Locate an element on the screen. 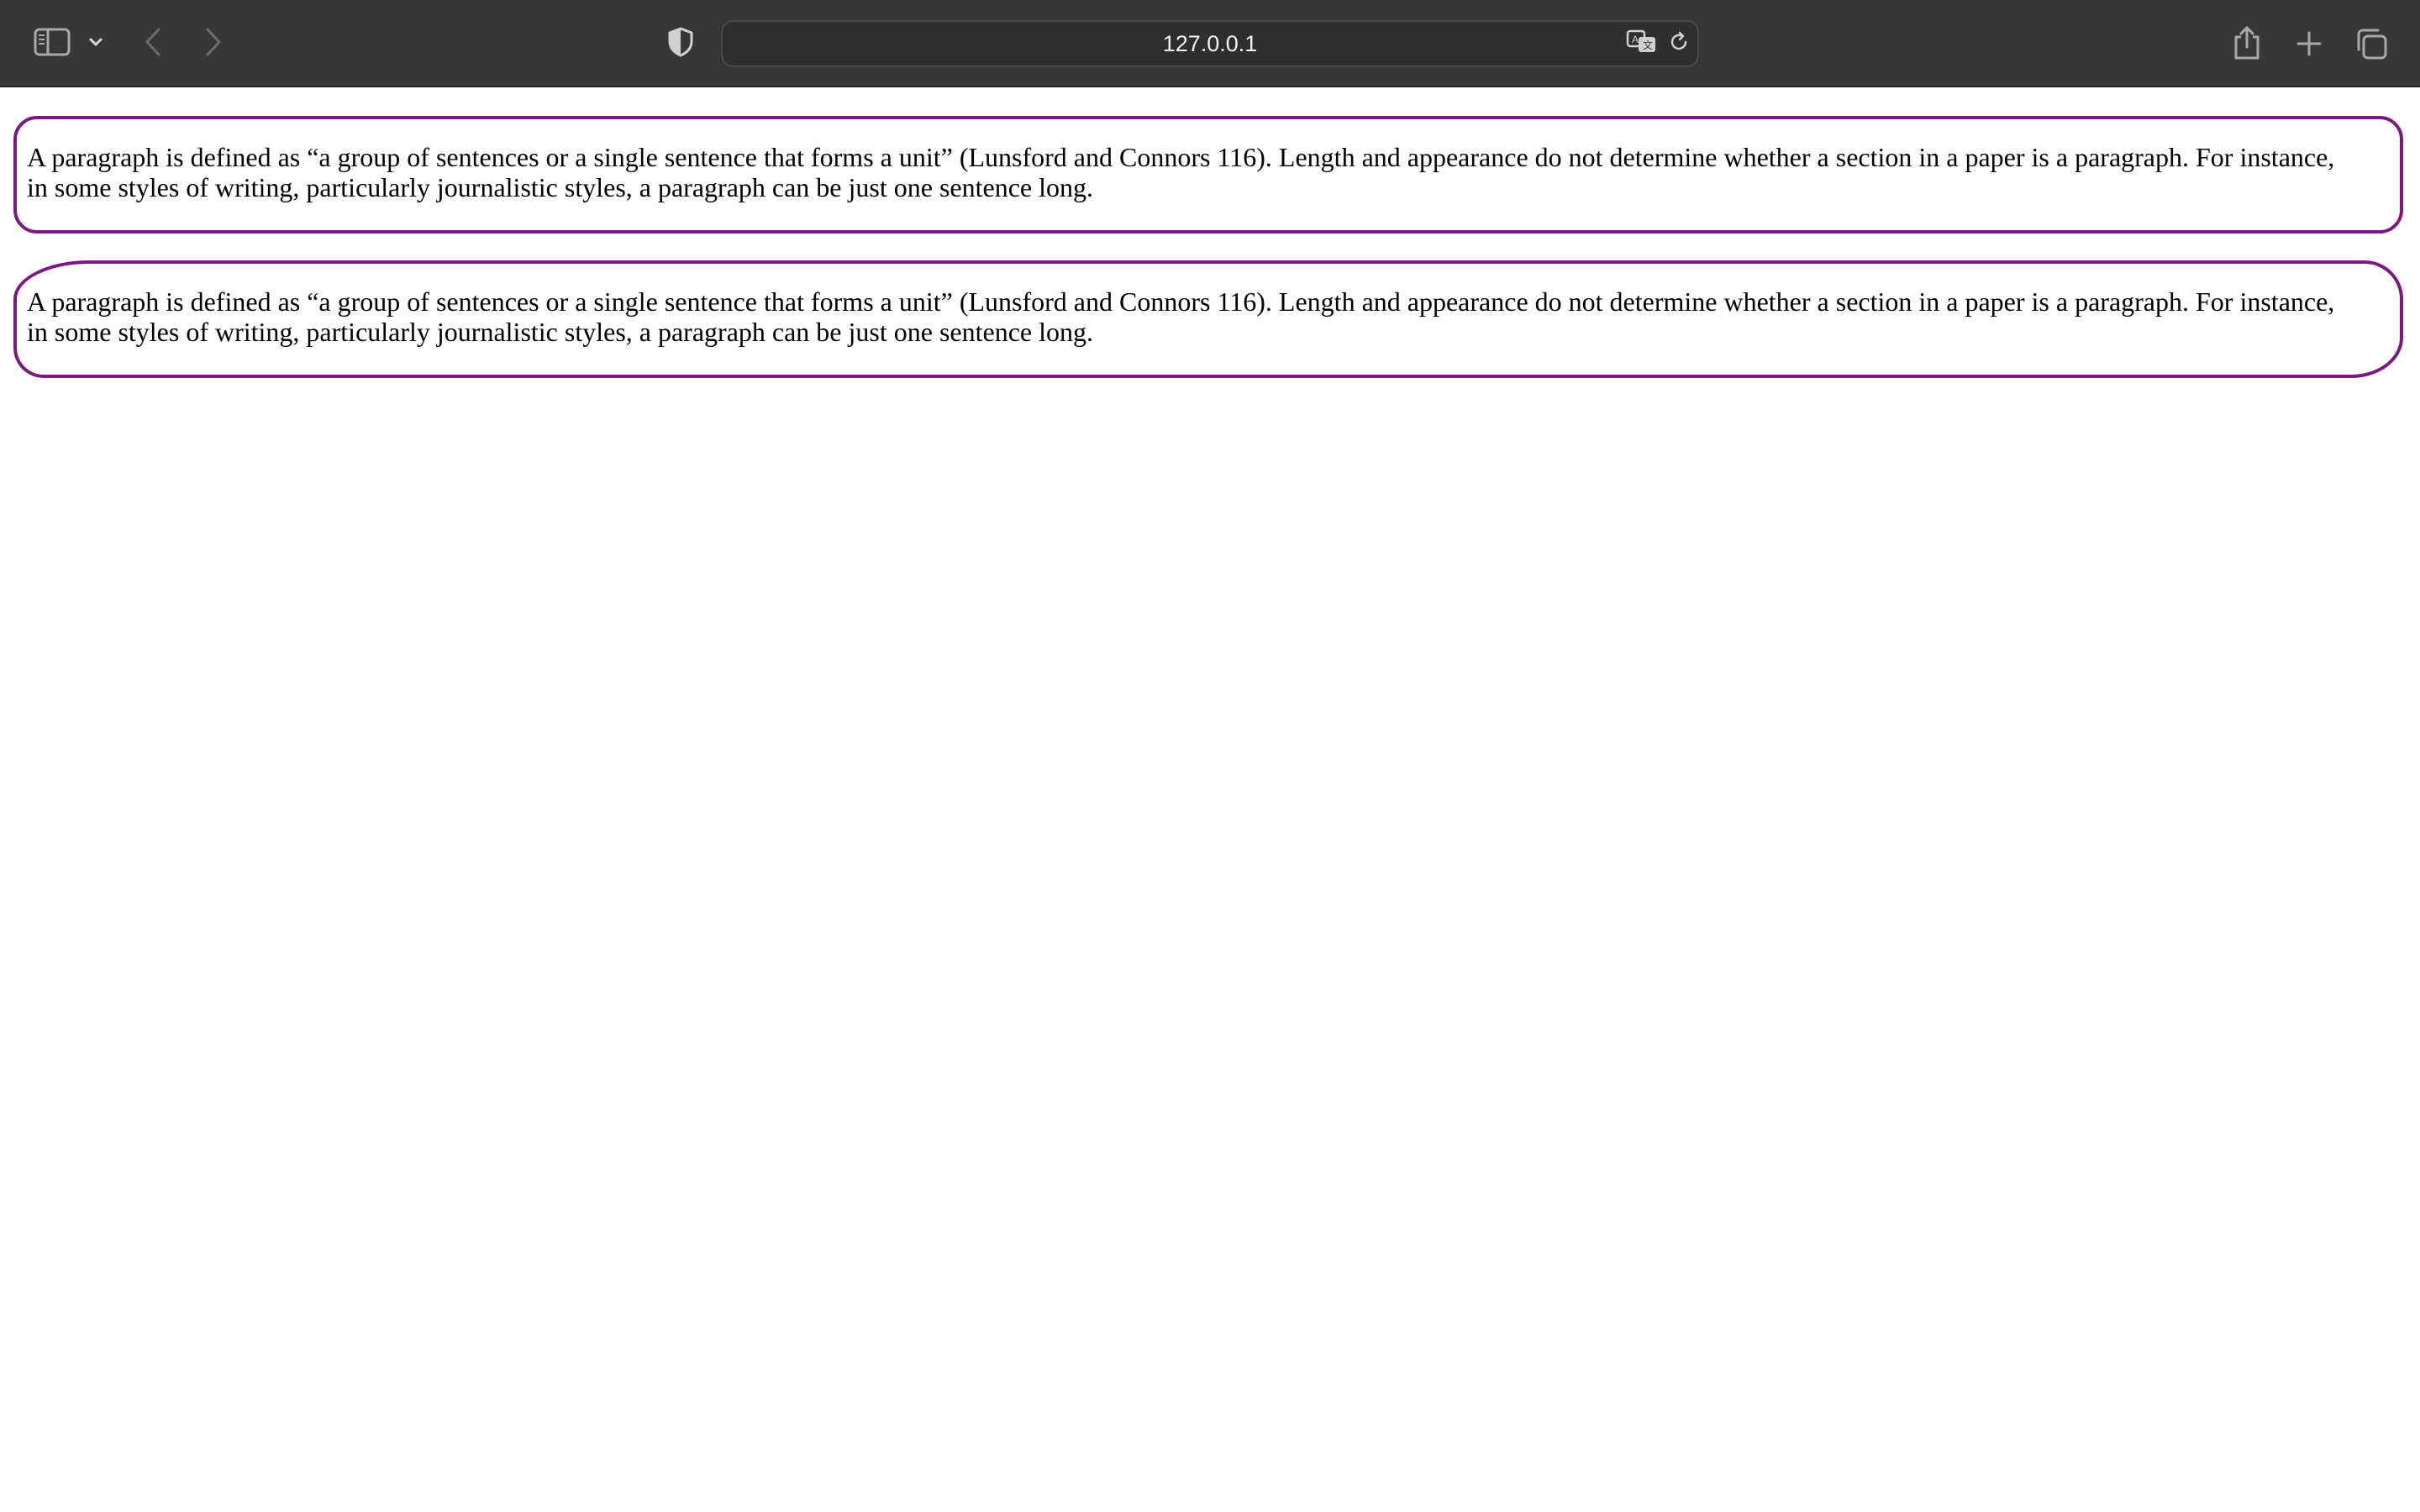  translate-icon: A 文 is located at coordinates (1642, 42).